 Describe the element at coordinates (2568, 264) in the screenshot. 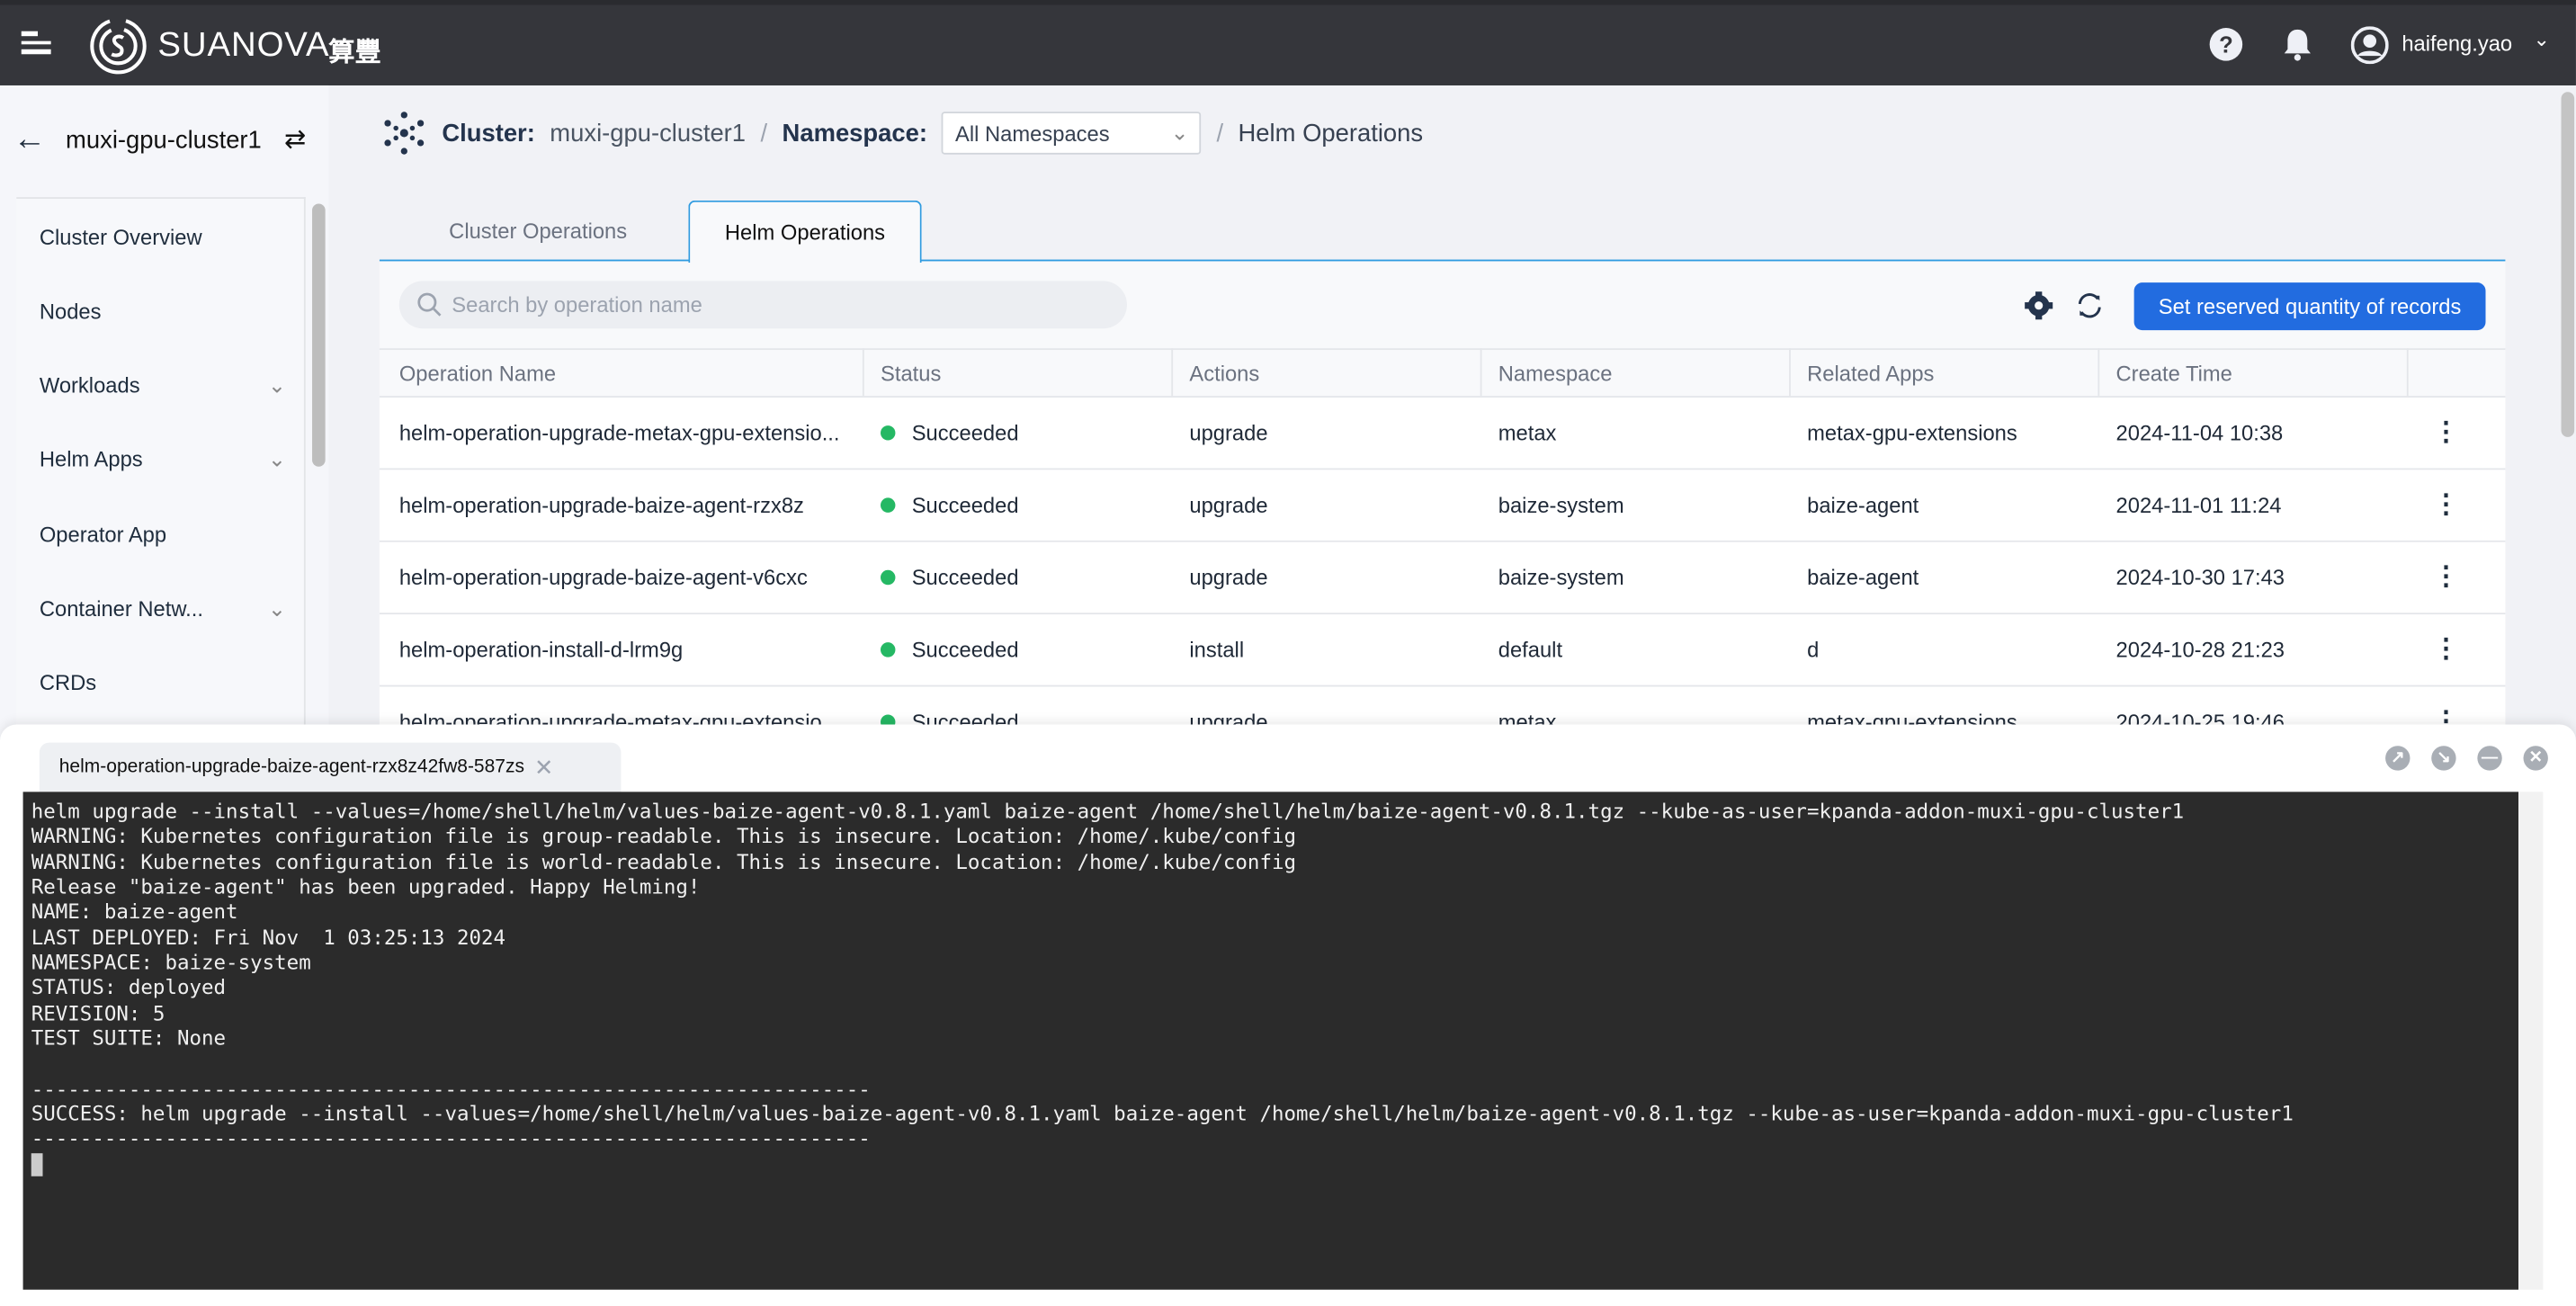

I see `page-scrollbar` at that location.